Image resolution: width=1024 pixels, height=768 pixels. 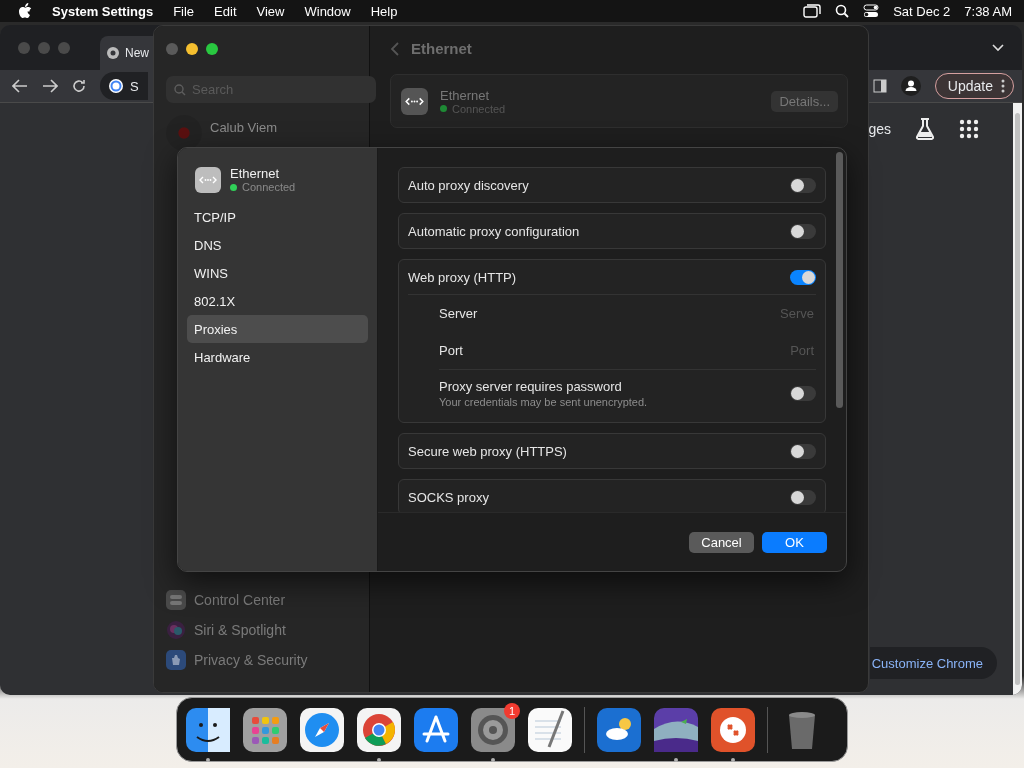 What do you see at coordinates (512, 710) in the screenshot?
I see `notification-badge: 1` at bounding box center [512, 710].